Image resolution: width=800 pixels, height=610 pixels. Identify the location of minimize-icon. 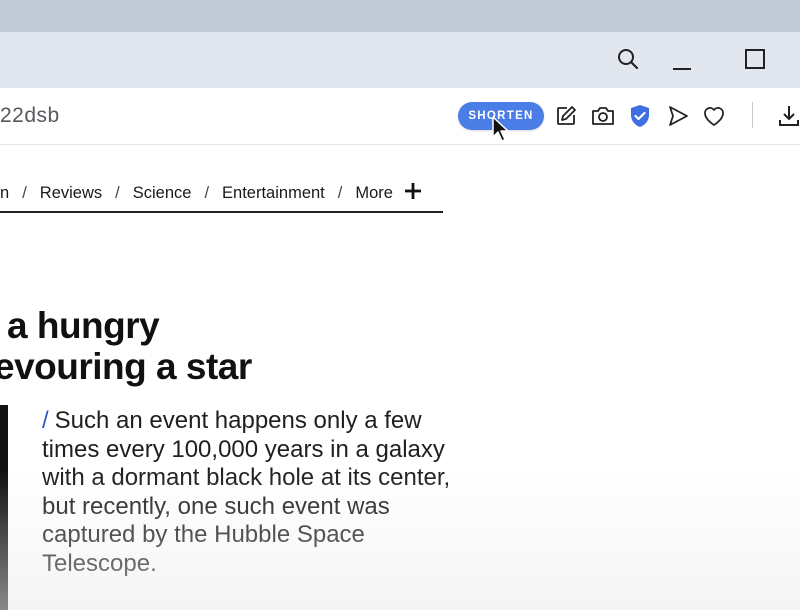
(682, 61).